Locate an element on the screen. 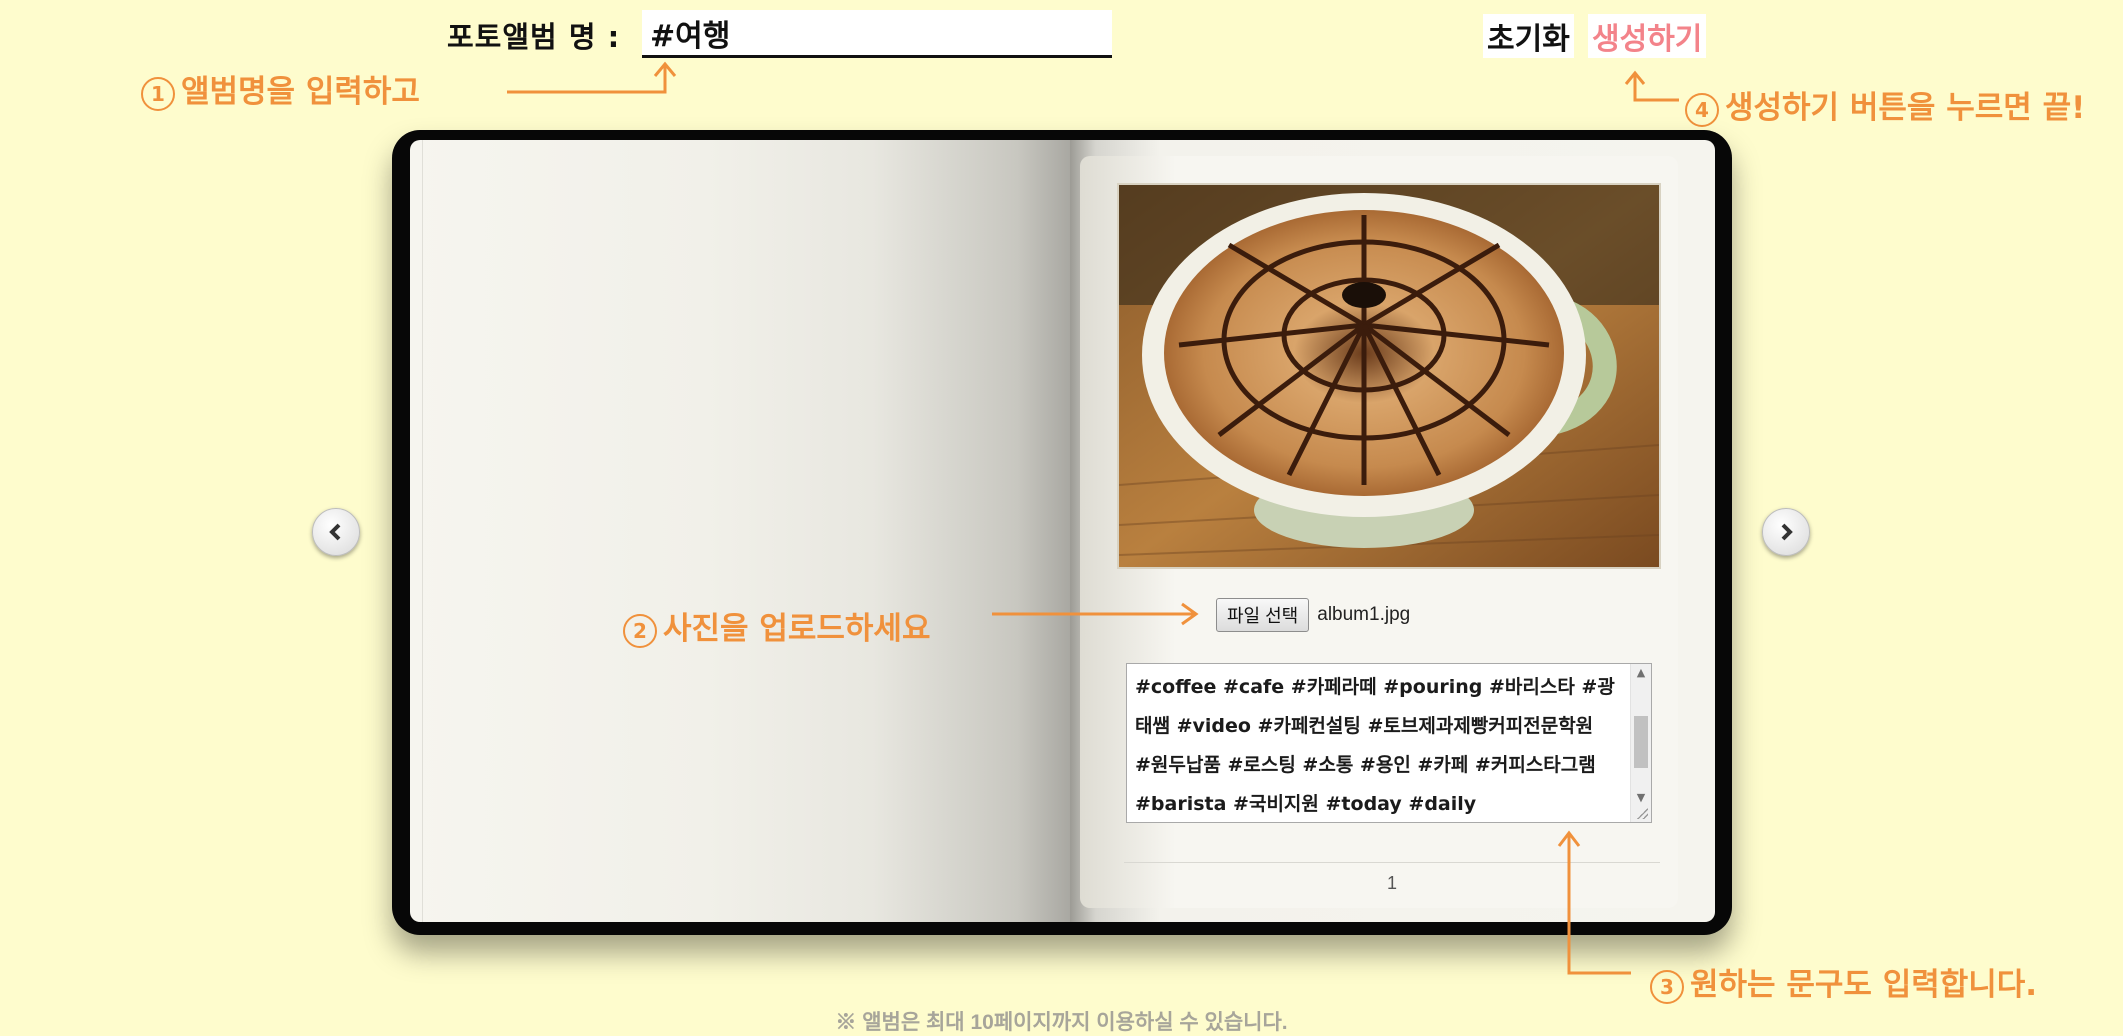  arrow-to-create-button is located at coordinates (1651, 86).